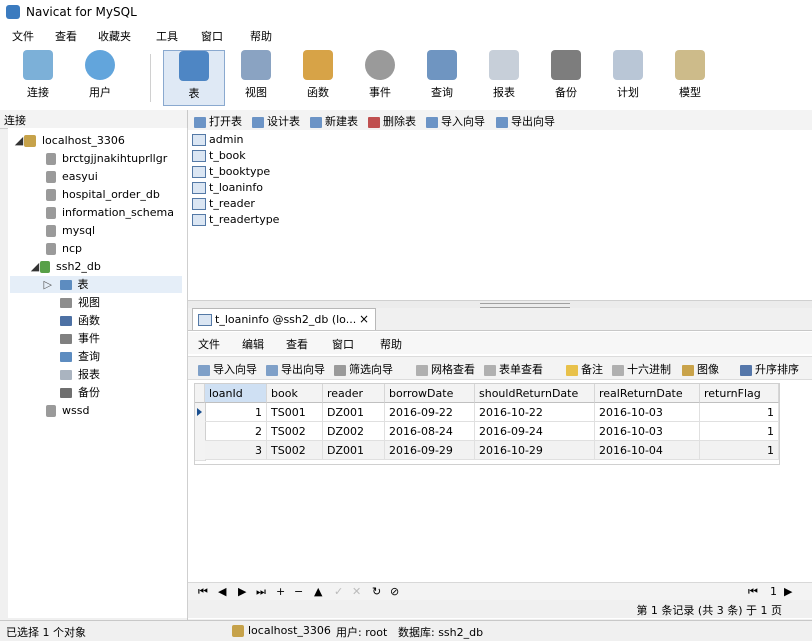 The image size is (812, 641). Describe the element at coordinates (566, 77) in the screenshot. I see `toolbar-backup-button: 备份` at that location.